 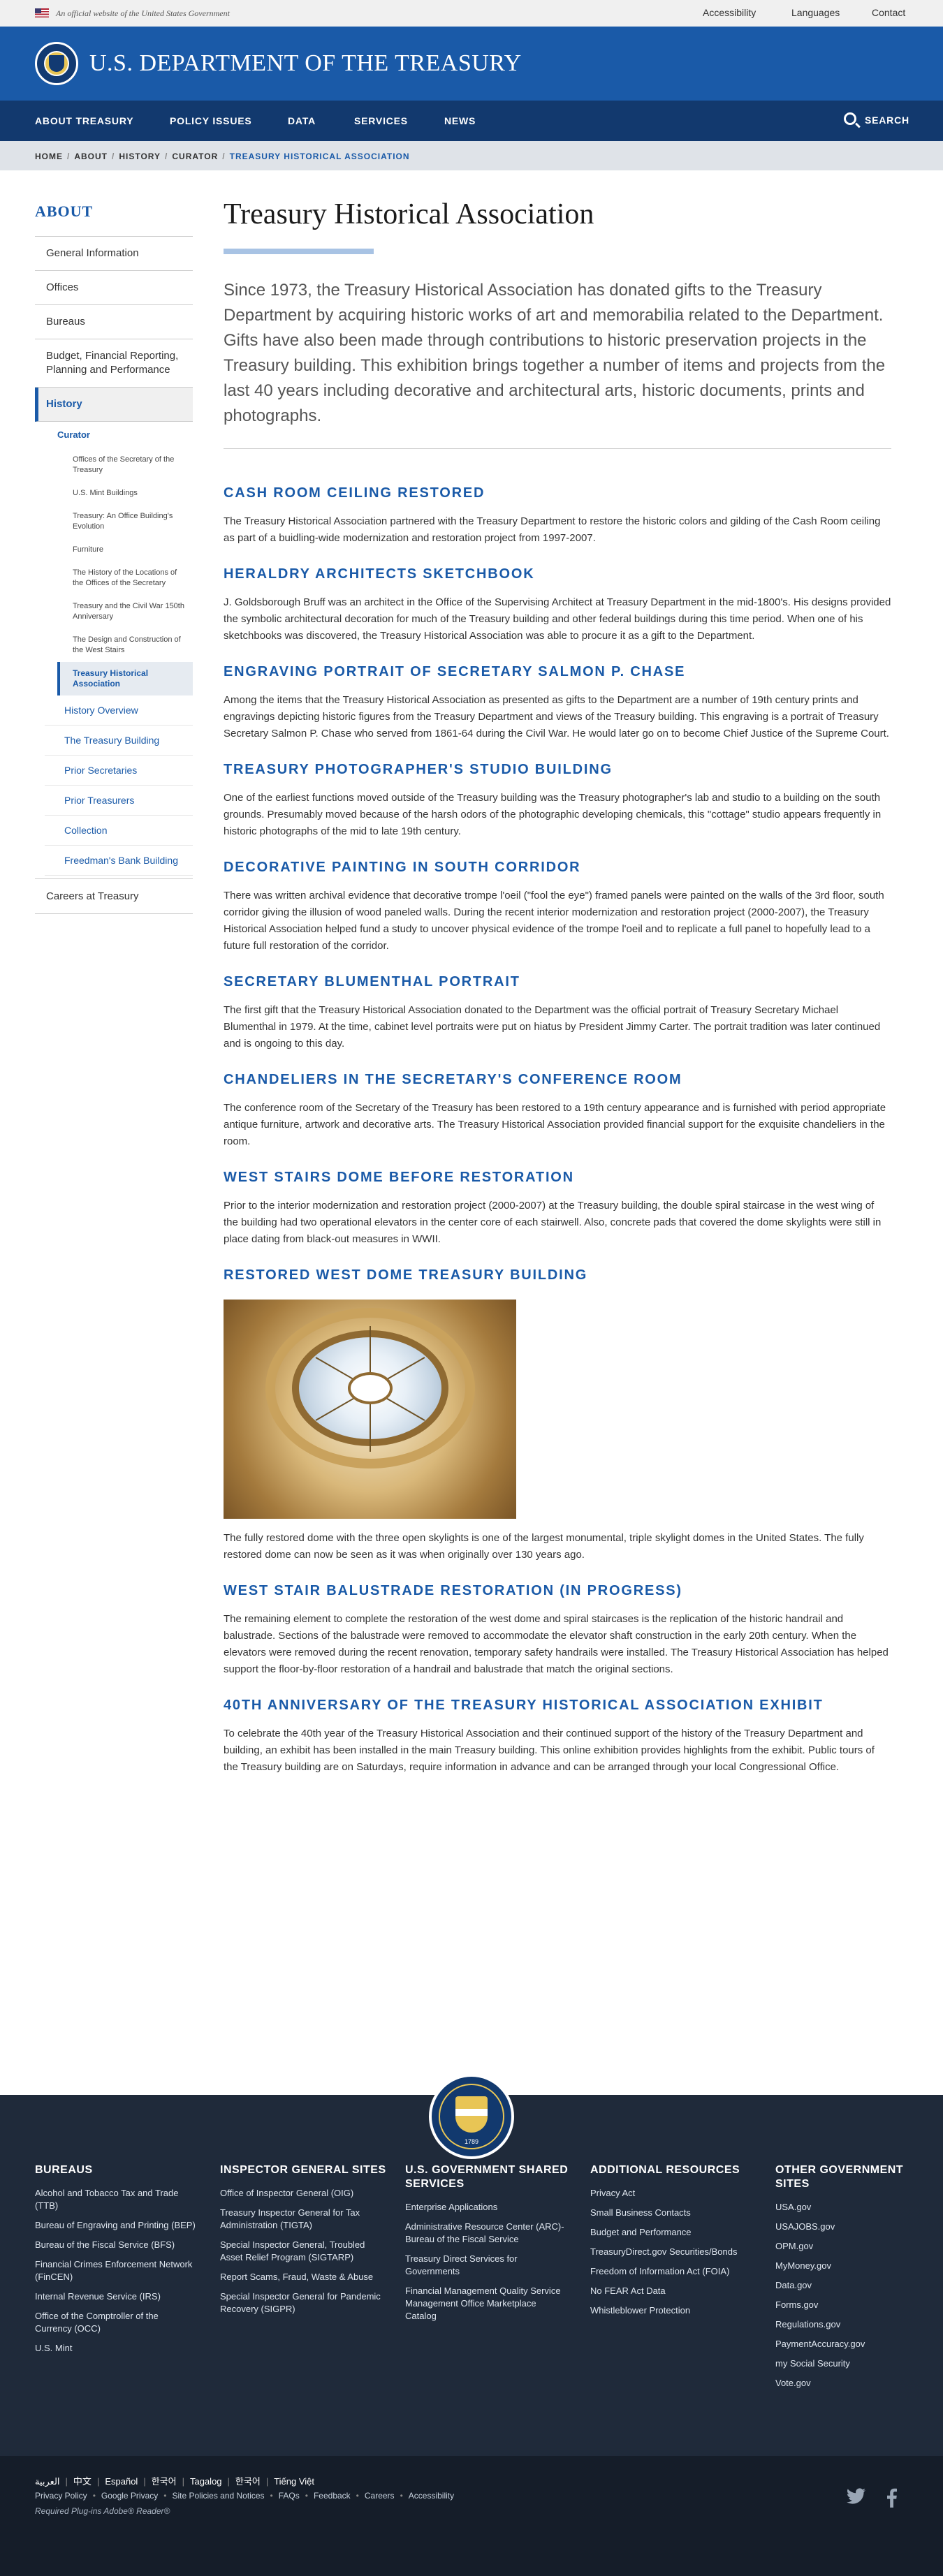 What do you see at coordinates (372, 981) in the screenshot?
I see `section-heading: SECRETARY BLUMENTHAL PORTRAIT` at bounding box center [372, 981].